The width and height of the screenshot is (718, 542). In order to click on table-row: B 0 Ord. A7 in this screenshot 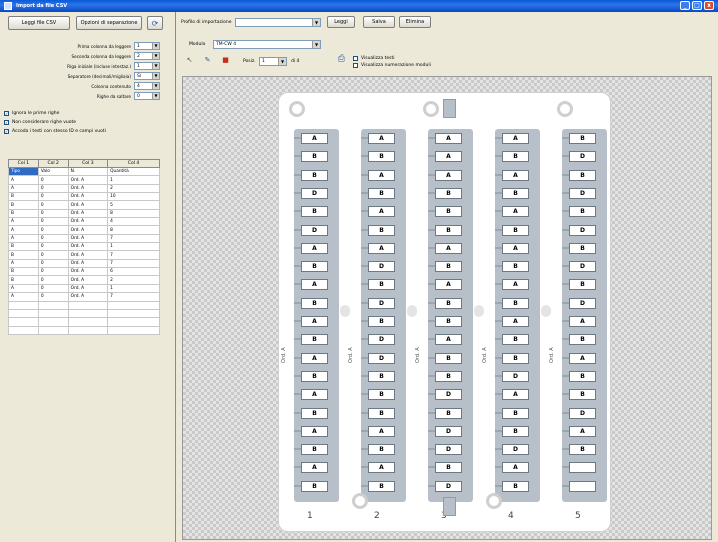, I will do `click(84, 255)`.